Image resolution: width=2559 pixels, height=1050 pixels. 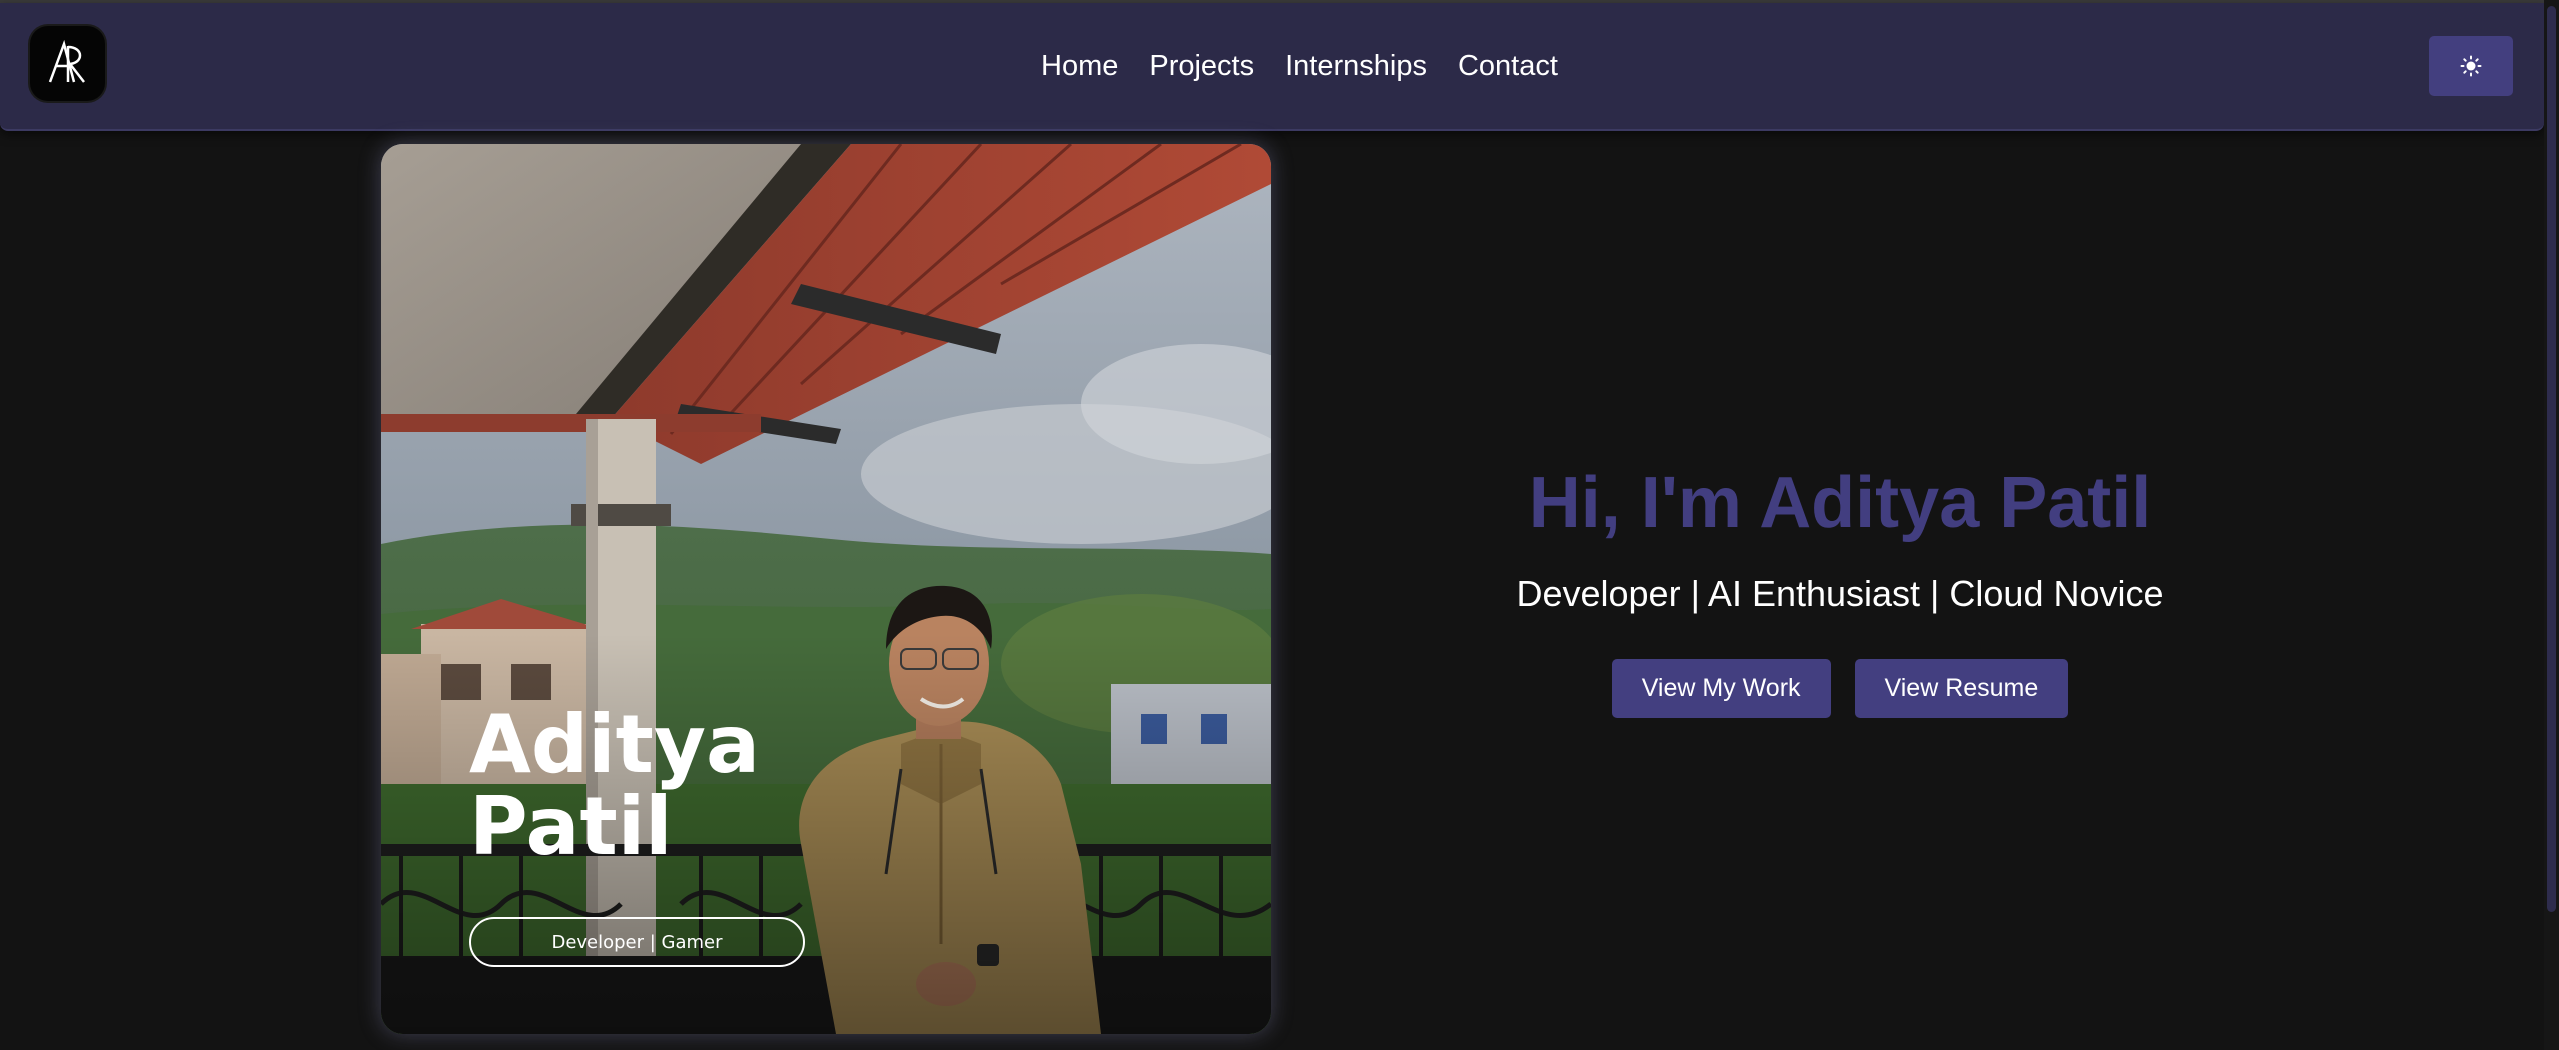 I want to click on site-logo, so click(x=67, y=63).